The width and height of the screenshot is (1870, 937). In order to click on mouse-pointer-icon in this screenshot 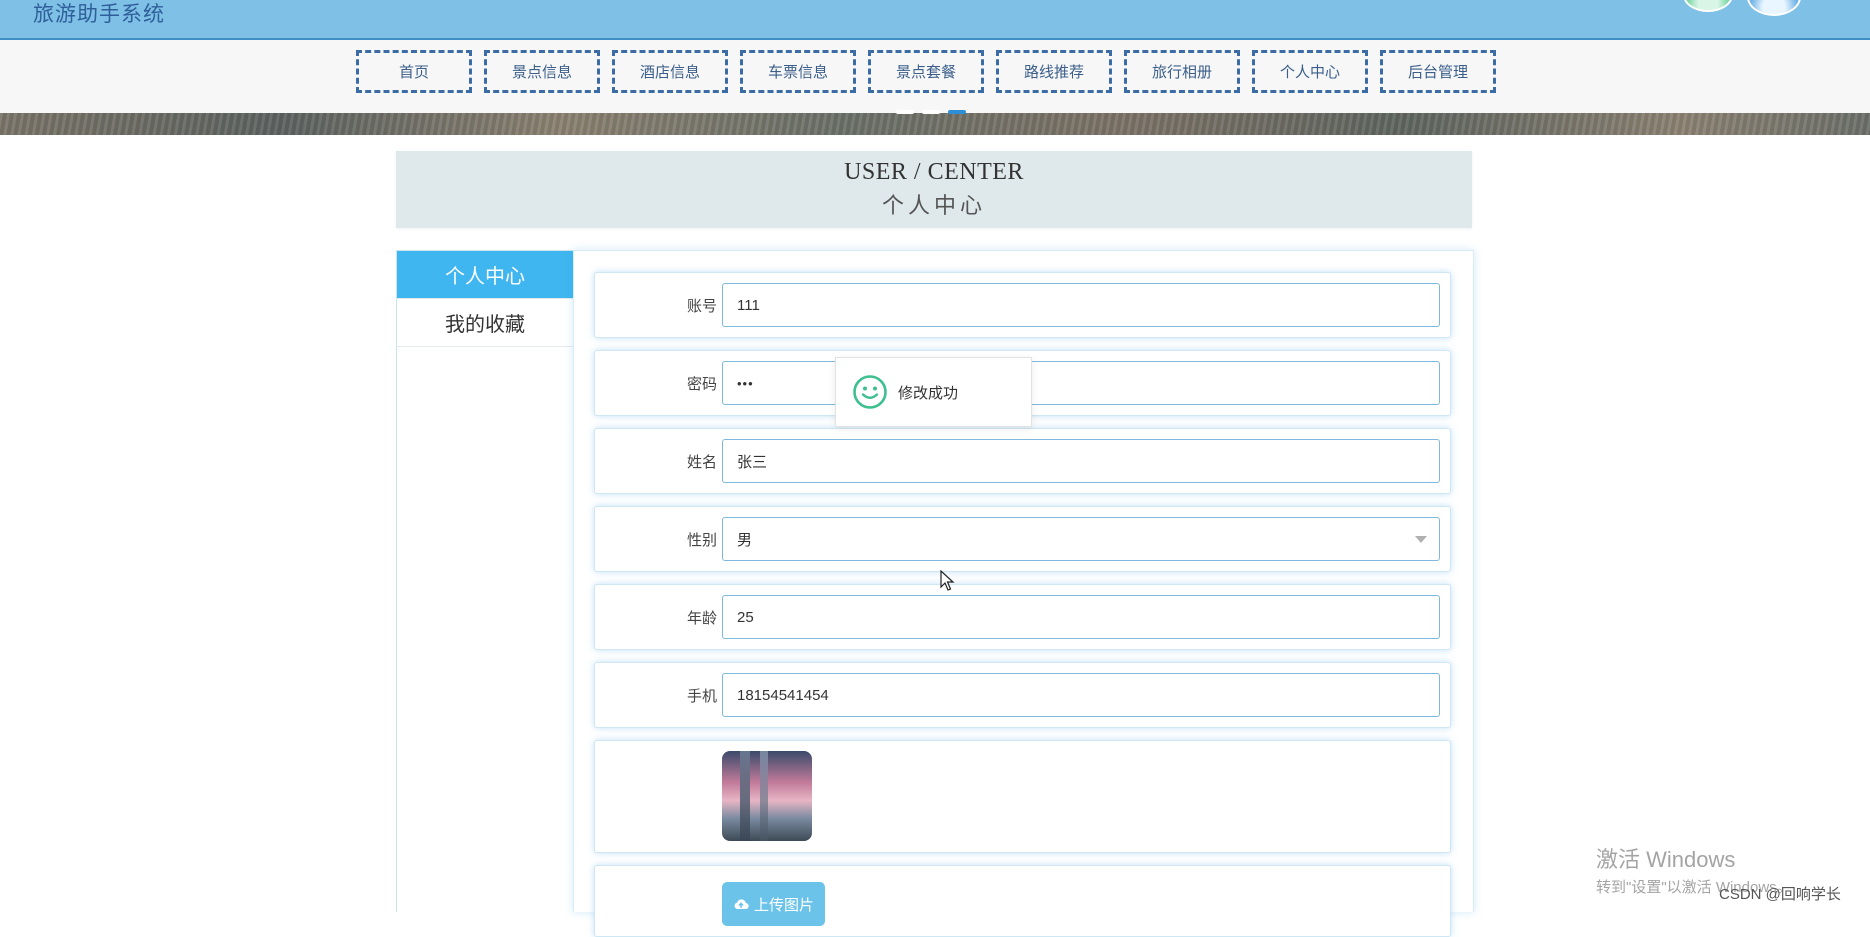, I will do `click(947, 580)`.